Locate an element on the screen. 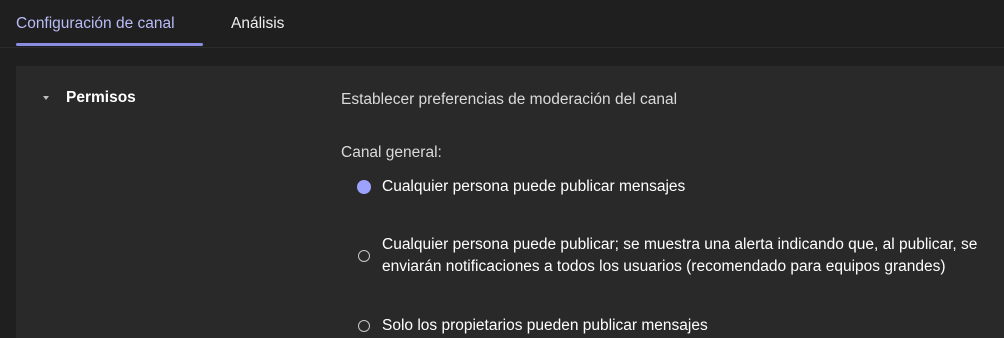  permissions-section-toggle: Permisos is located at coordinates (89, 98).